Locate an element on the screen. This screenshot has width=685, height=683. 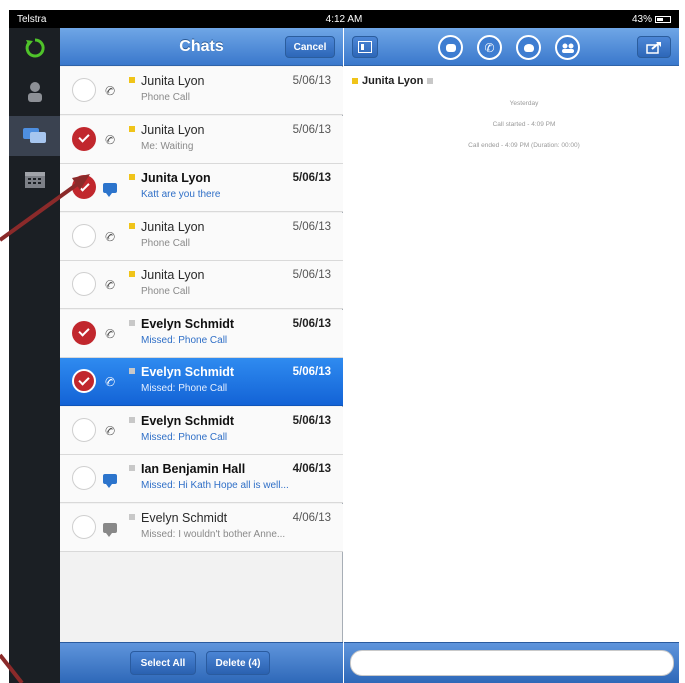
select-all-button: Select All is located at coordinates (163, 663).